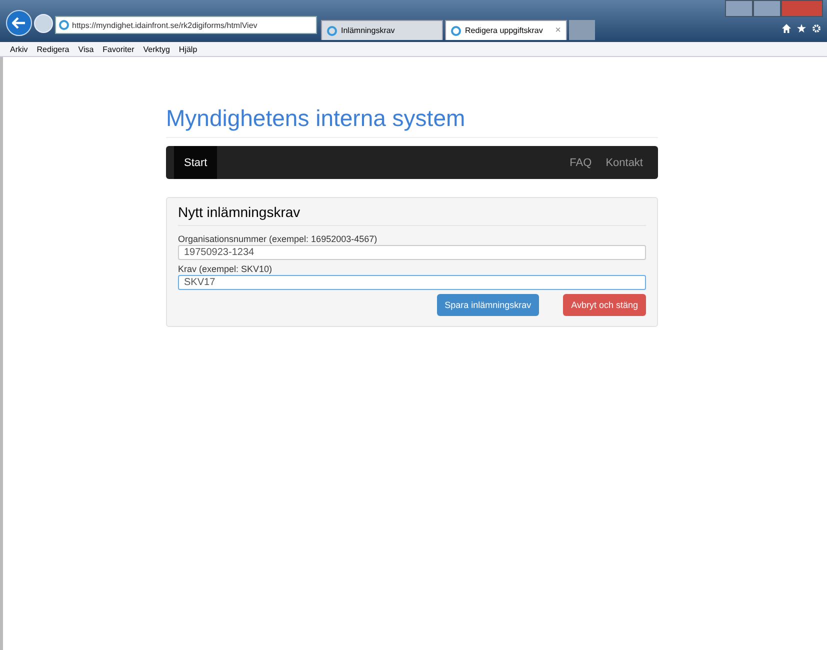  What do you see at coordinates (580, 162) in the screenshot?
I see `nav-link: FAQ` at bounding box center [580, 162].